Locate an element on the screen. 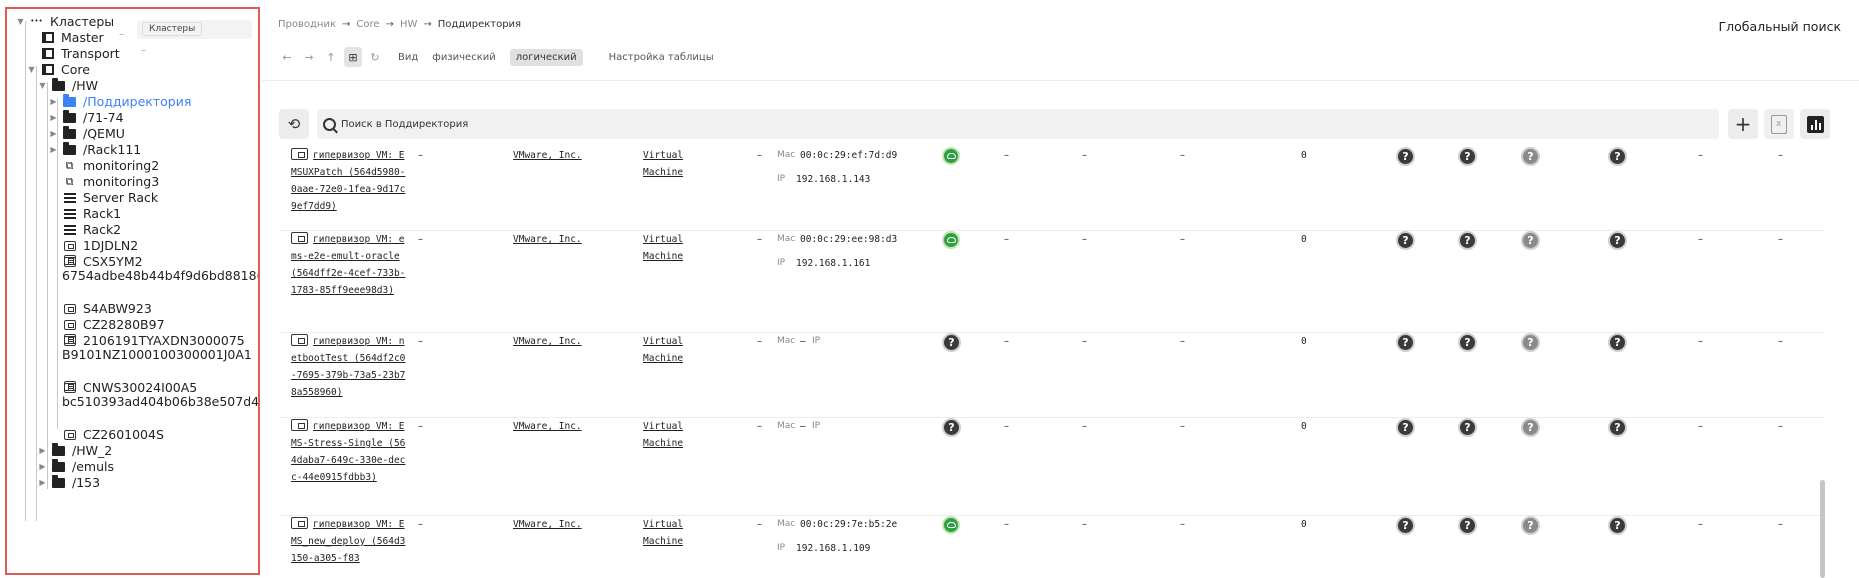 Image resolution: width=1859 pixels, height=578 pixels. arrow-right-icon: → is located at coordinates (427, 24).